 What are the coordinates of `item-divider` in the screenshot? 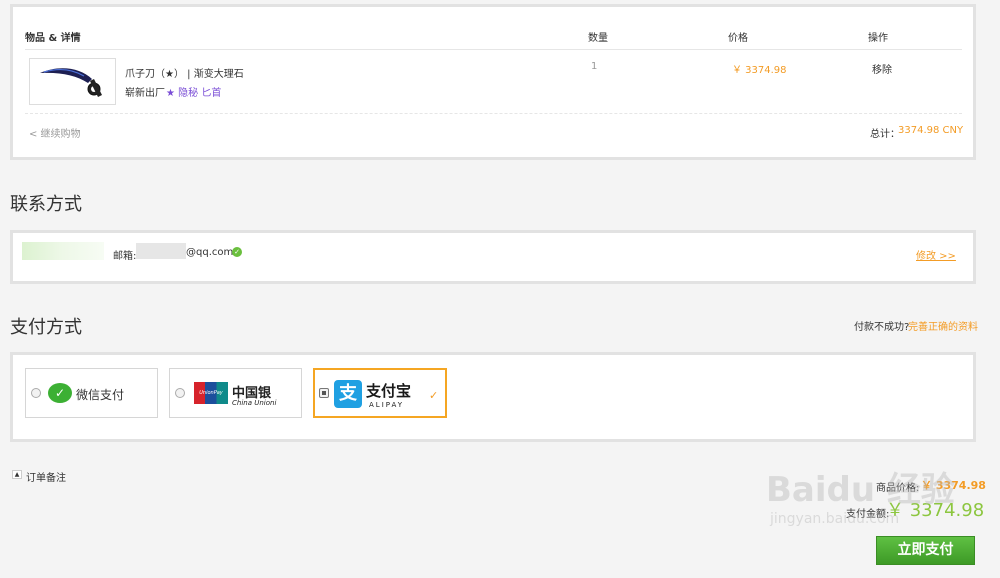 It's located at (493, 113).